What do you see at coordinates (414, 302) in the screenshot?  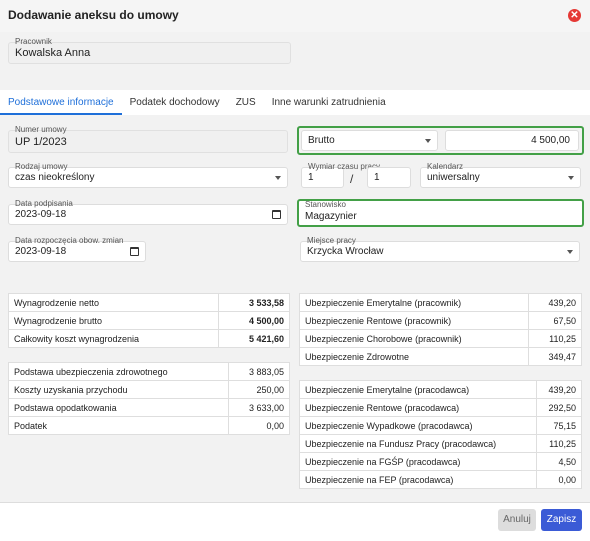 I see `row-label: Ubezpieczenie Emerytalne (pracownik)` at bounding box center [414, 302].